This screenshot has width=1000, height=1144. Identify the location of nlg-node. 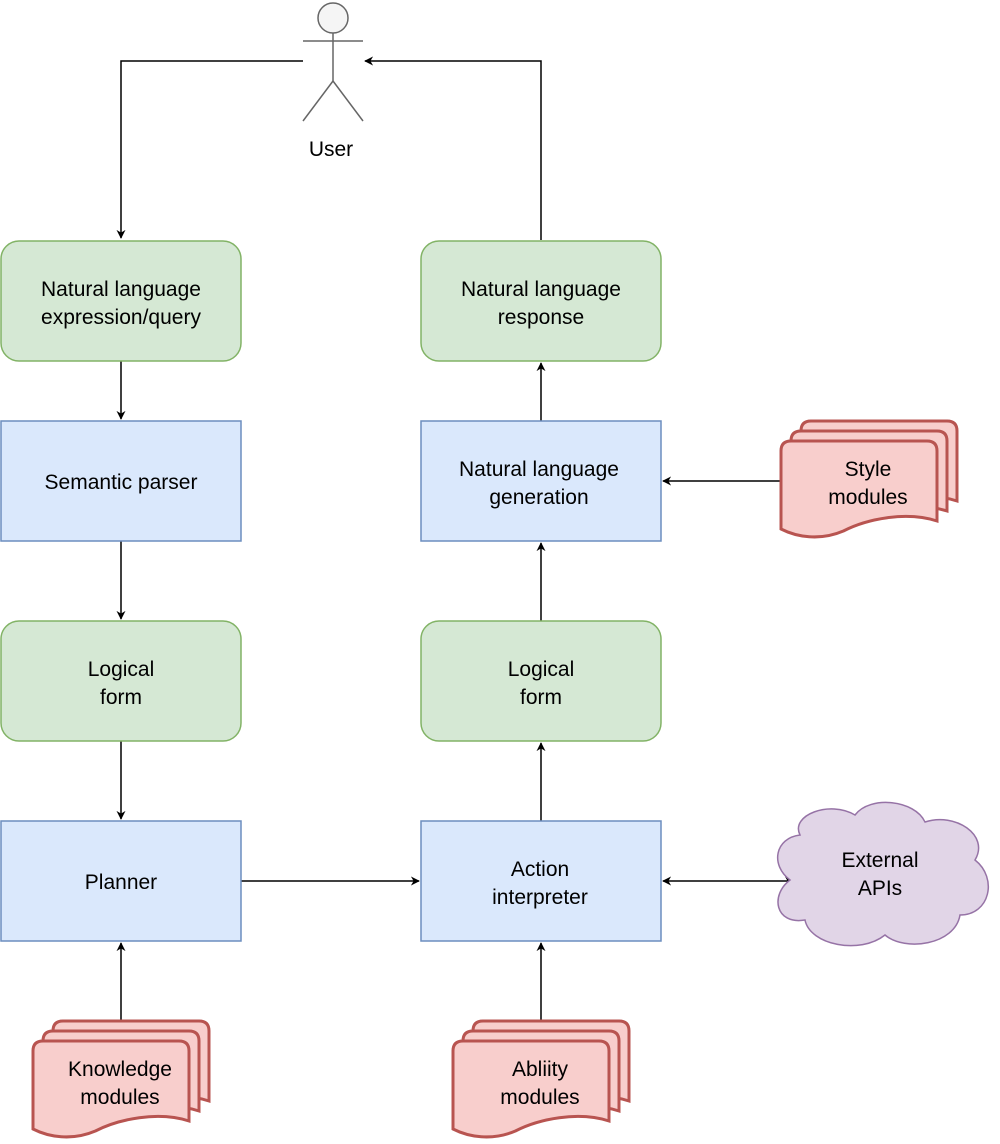
(541, 481).